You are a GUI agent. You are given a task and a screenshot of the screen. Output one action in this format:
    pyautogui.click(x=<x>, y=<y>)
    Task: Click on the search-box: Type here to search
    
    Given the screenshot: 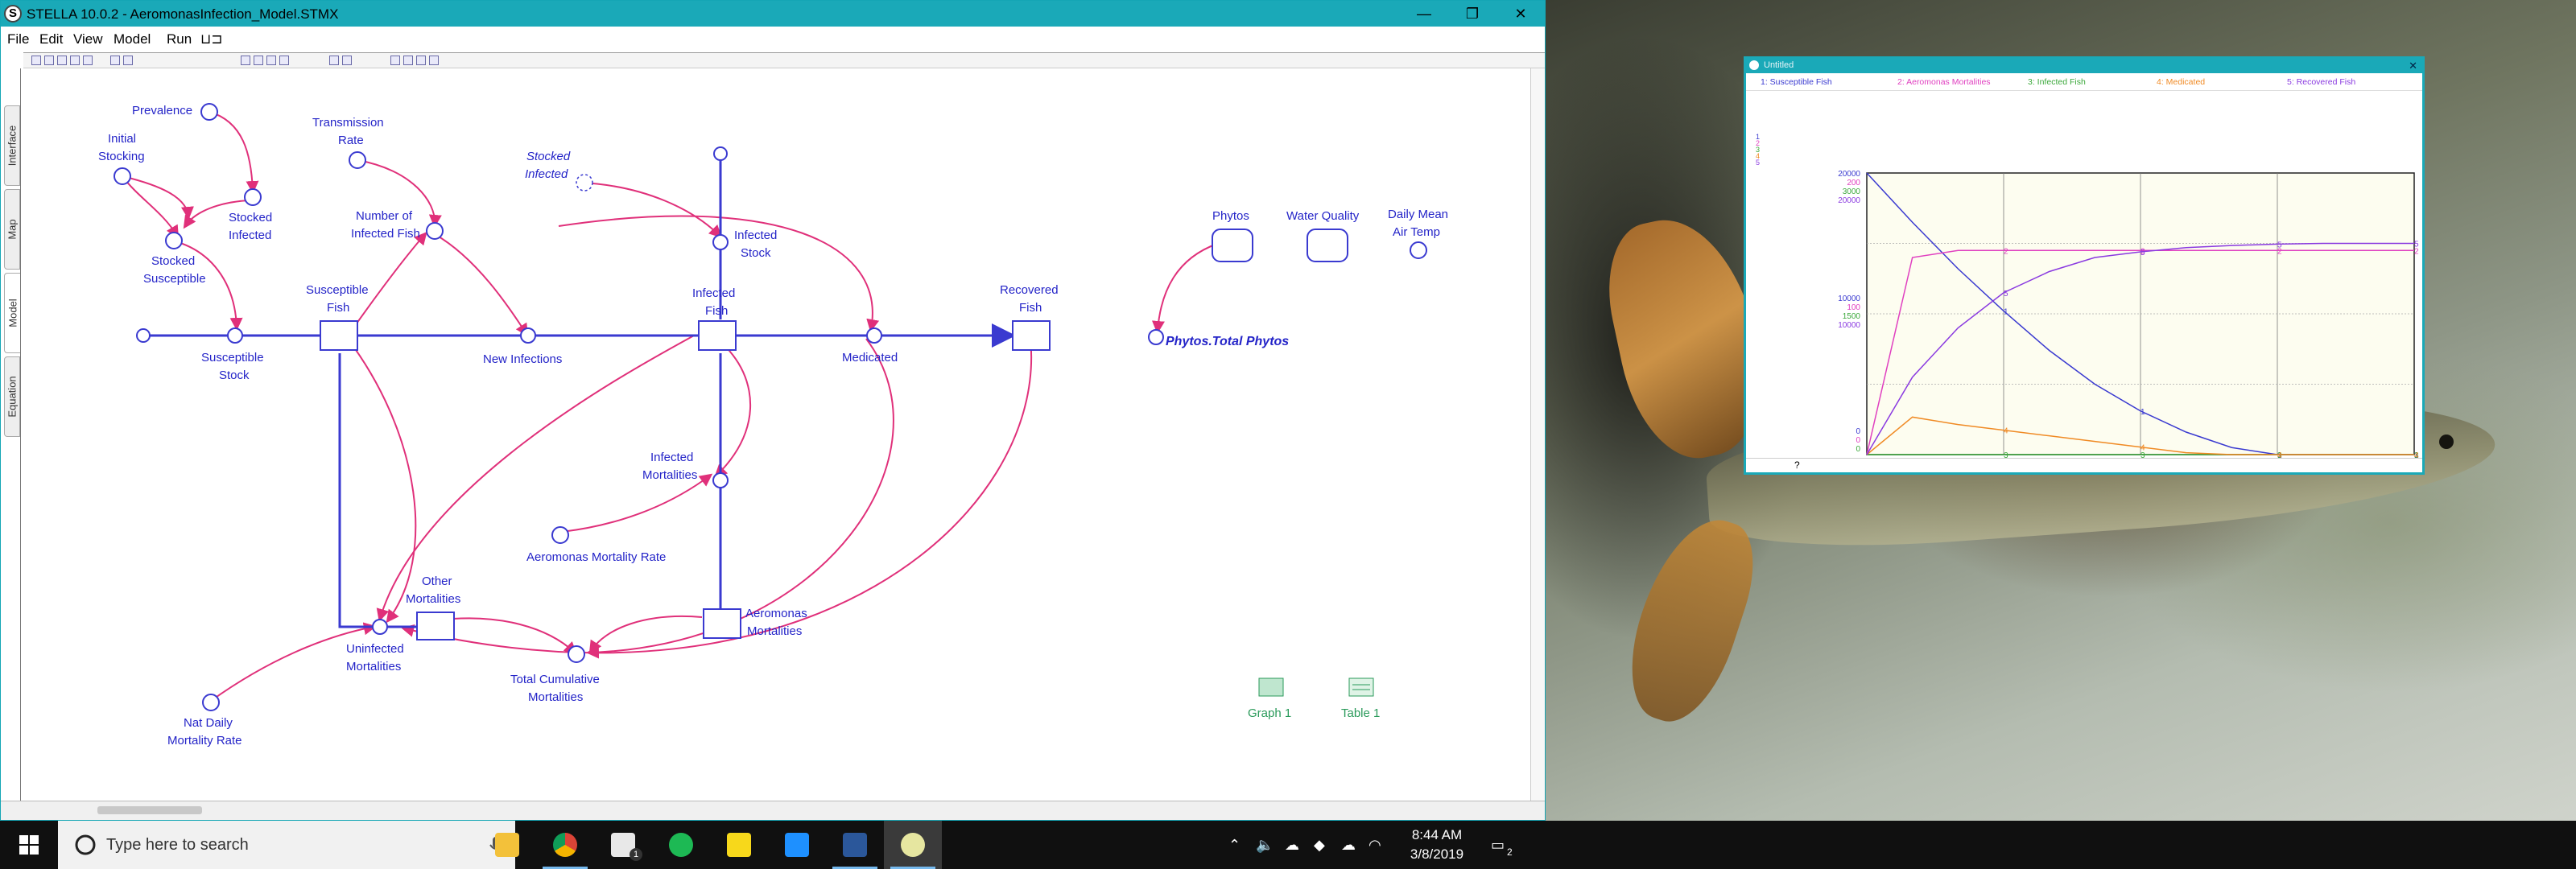 What is the action you would take?
    pyautogui.click(x=286, y=845)
    